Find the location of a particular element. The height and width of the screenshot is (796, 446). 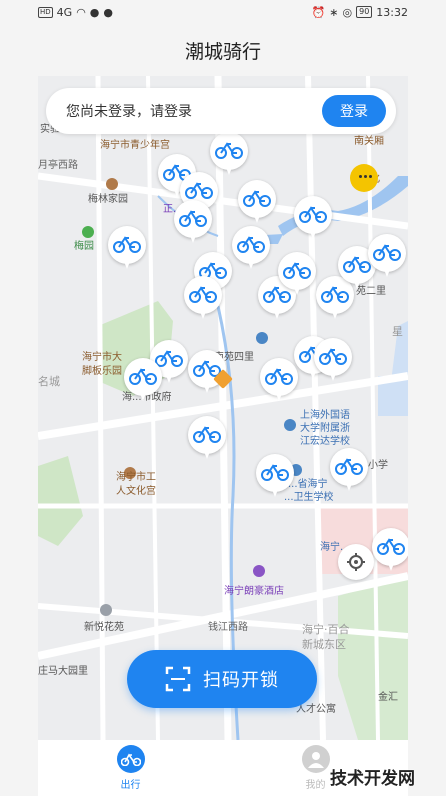

map-label: 钱江西路 is located at coordinates (228, 627).